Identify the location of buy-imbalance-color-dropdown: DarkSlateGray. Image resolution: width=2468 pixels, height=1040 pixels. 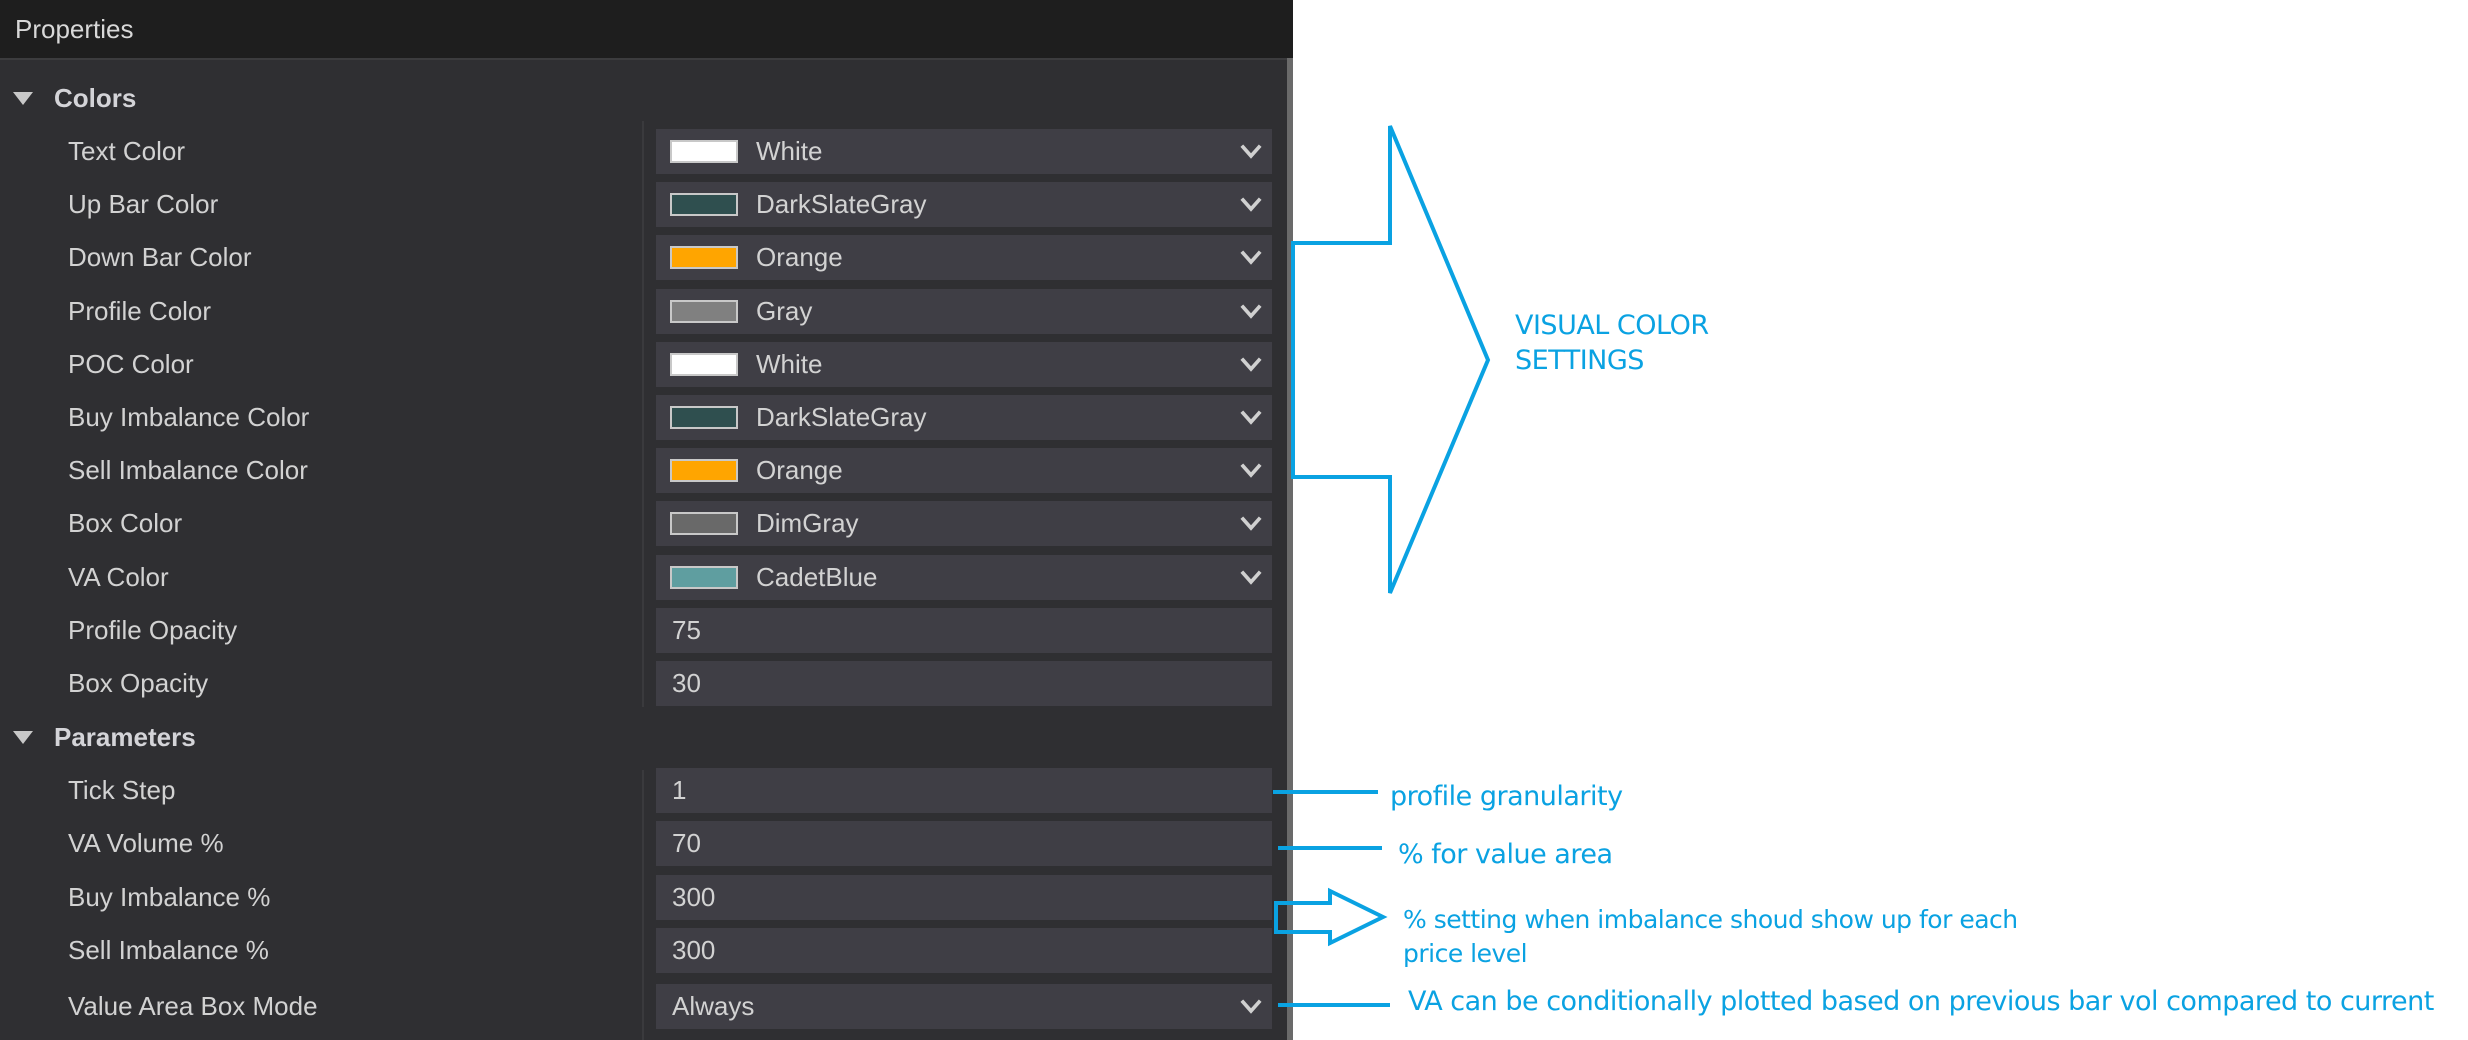
(964, 417).